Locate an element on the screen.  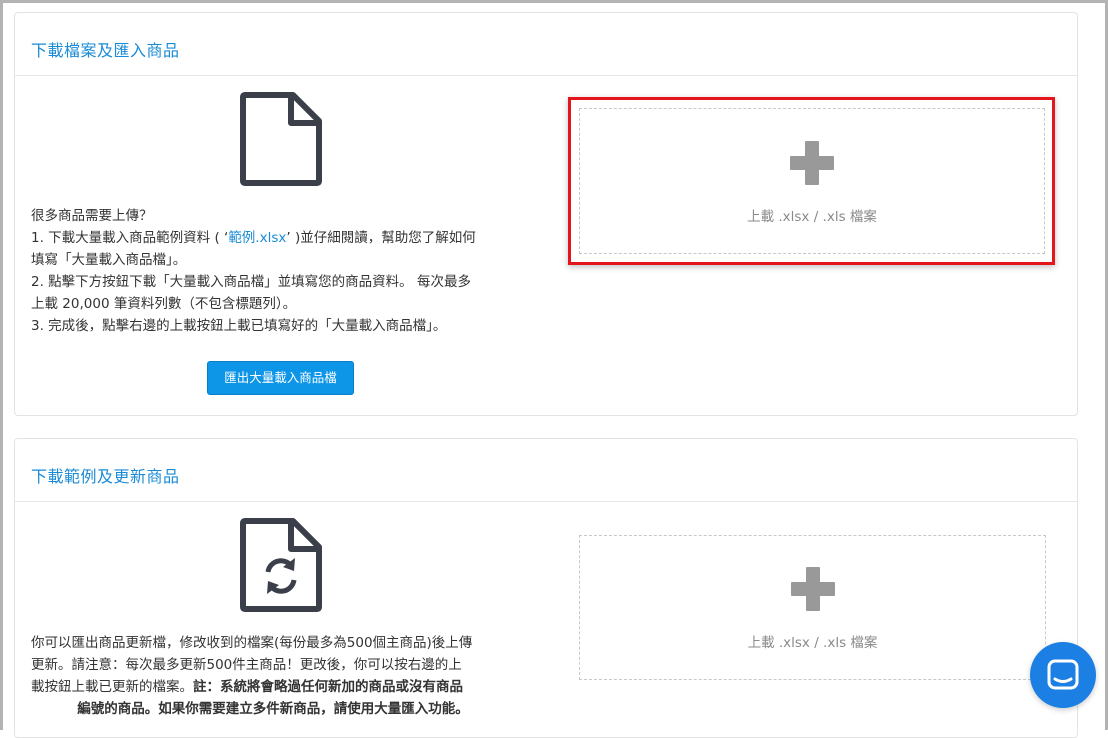
update-desc-line-3: 載按鈕上載已更新的檔案。註：系統將會略過任何新加的商品或沒有商品 is located at coordinates (286, 687).